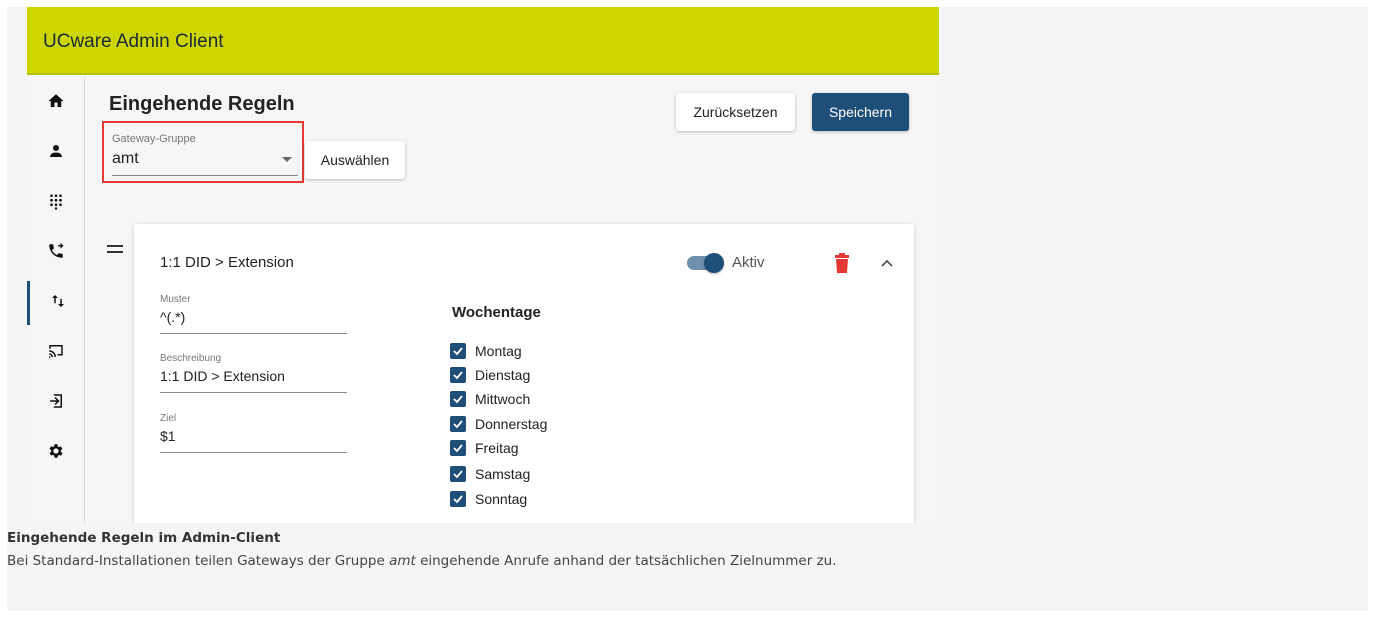 The image size is (1375, 628). What do you see at coordinates (191, 358) in the screenshot?
I see `description-label: Beschreibung` at bounding box center [191, 358].